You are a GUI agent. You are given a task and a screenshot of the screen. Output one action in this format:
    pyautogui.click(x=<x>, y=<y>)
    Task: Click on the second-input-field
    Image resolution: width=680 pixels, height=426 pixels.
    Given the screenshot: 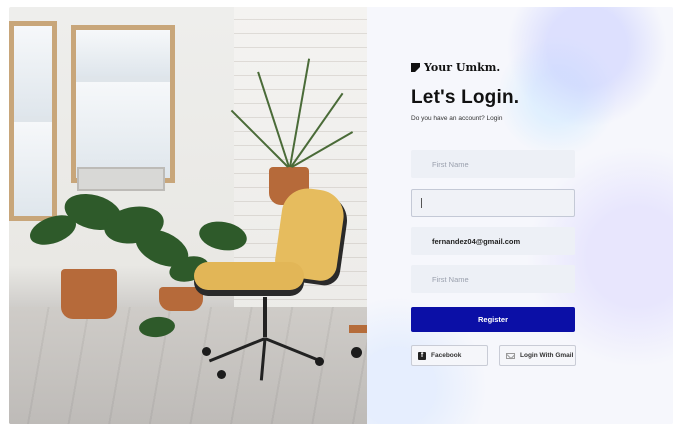 What is the action you would take?
    pyautogui.click(x=493, y=203)
    